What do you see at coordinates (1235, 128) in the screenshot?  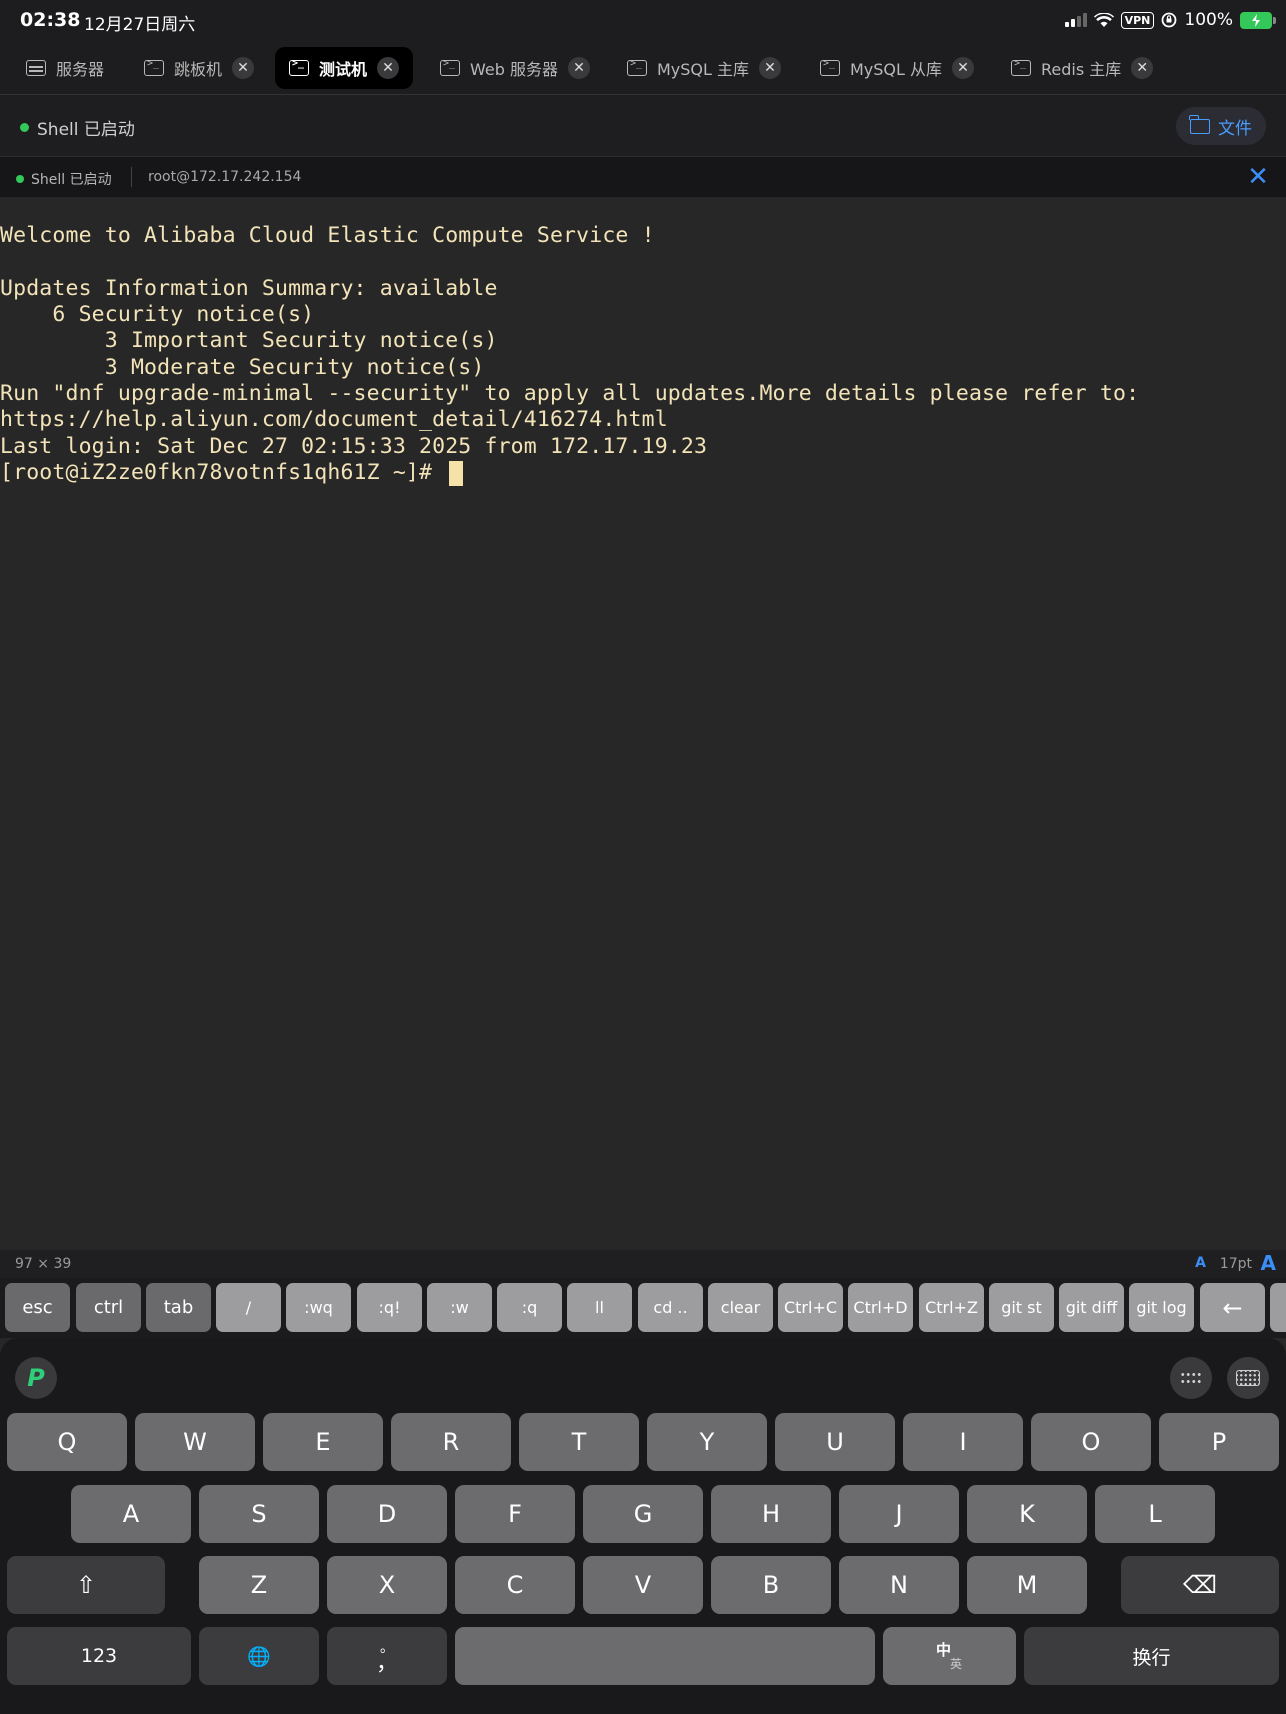 I see `files-button-label: 文件` at bounding box center [1235, 128].